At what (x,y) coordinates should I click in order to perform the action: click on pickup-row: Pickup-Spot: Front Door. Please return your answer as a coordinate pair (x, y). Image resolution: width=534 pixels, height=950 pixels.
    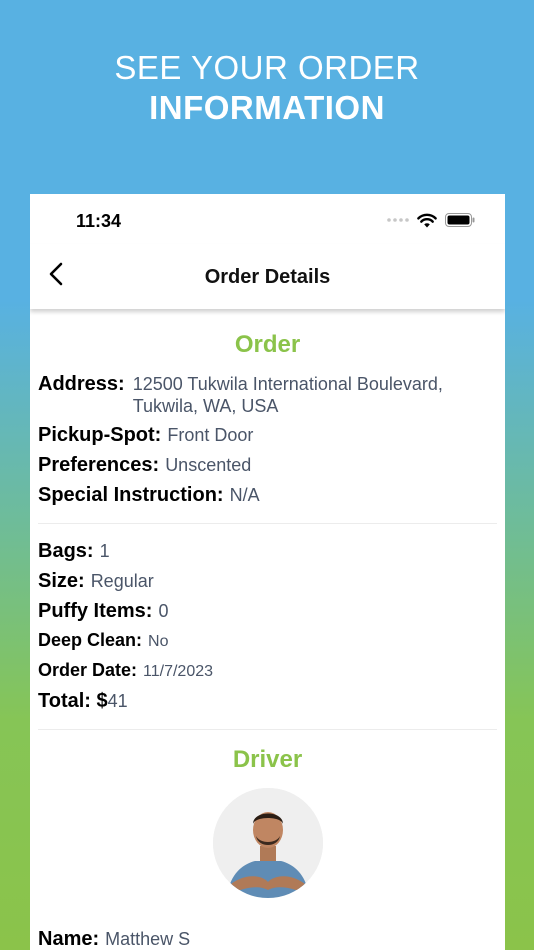
    Looking at the image, I should click on (267, 435).